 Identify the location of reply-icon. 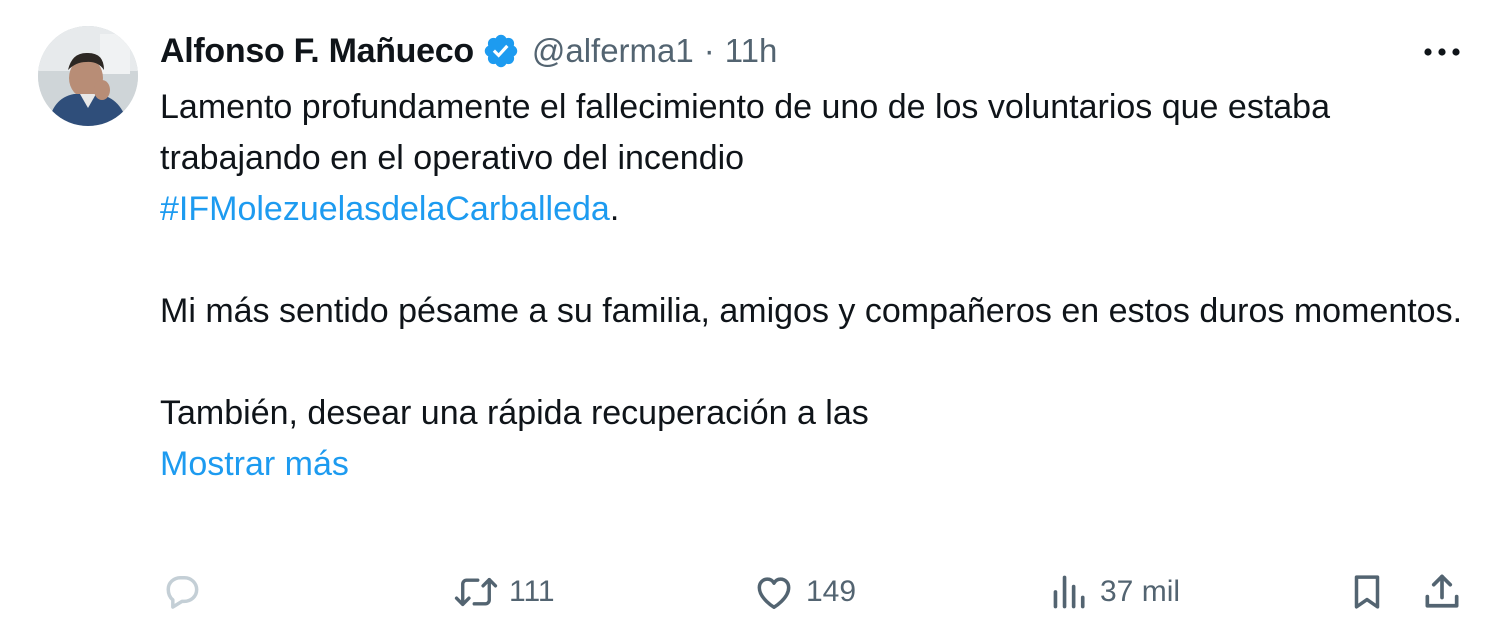
(182, 592).